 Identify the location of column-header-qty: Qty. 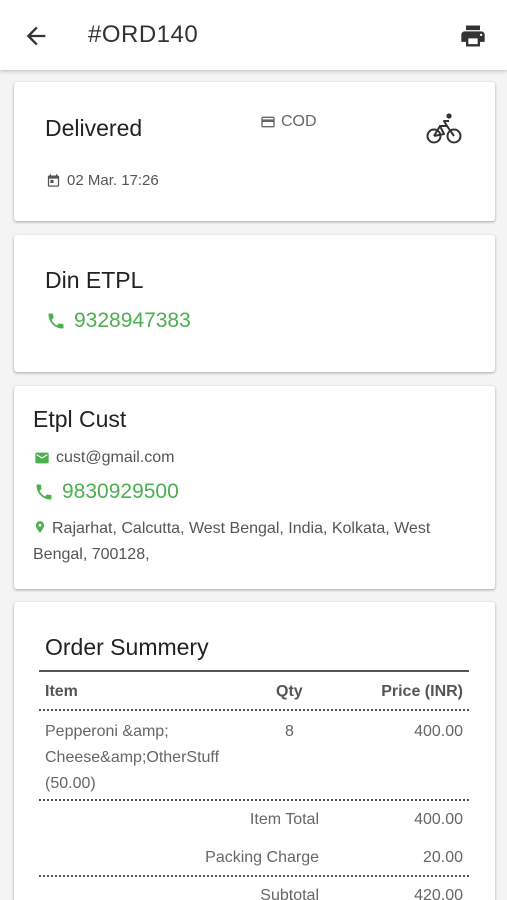
(289, 691).